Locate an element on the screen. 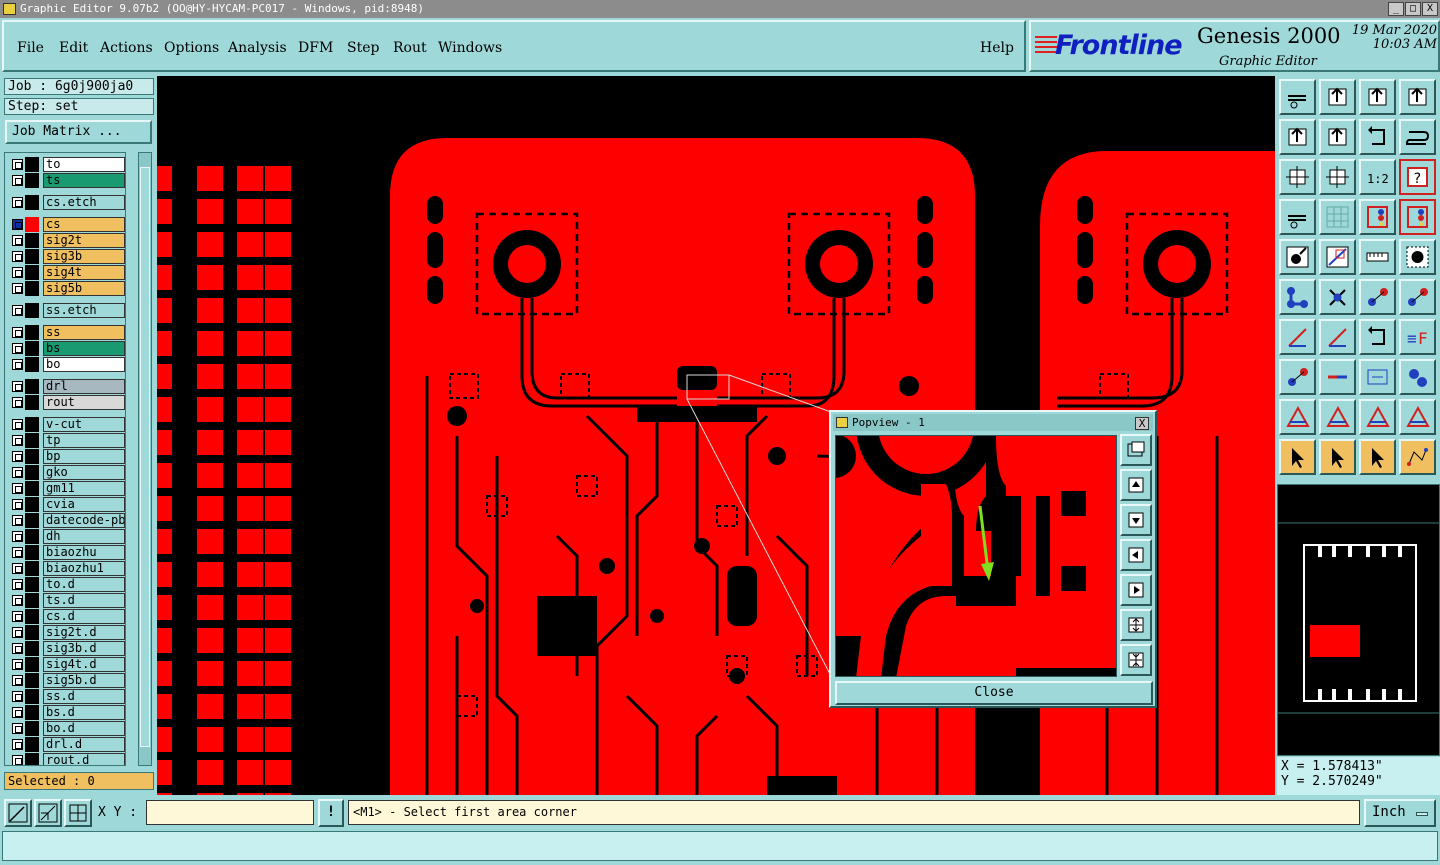  layer-row: biaozhu1 is located at coordinates (66, 568).